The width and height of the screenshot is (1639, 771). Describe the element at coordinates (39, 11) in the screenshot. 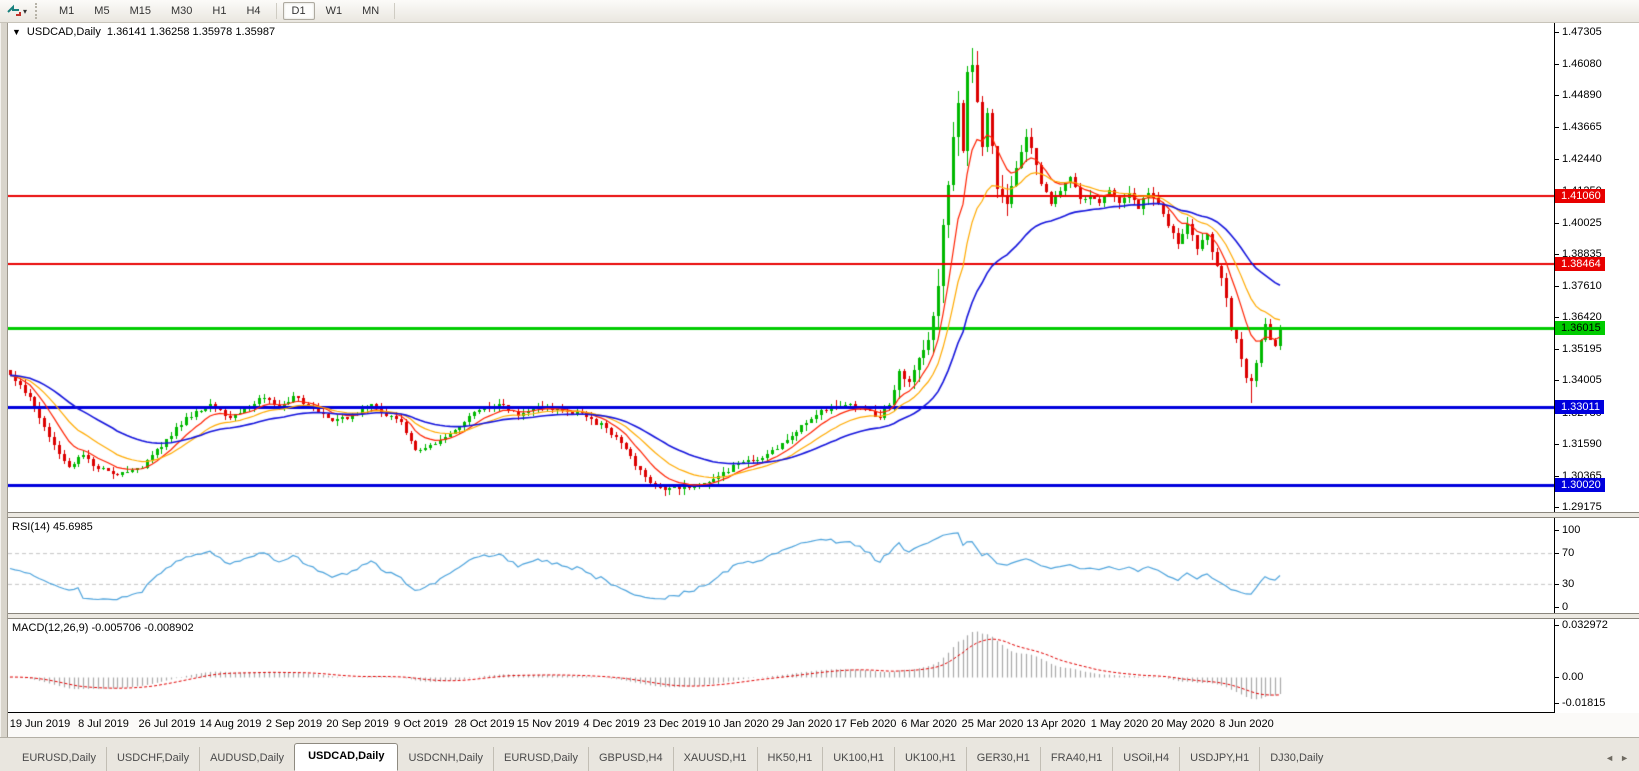

I see `toolbar-drag-grip` at that location.